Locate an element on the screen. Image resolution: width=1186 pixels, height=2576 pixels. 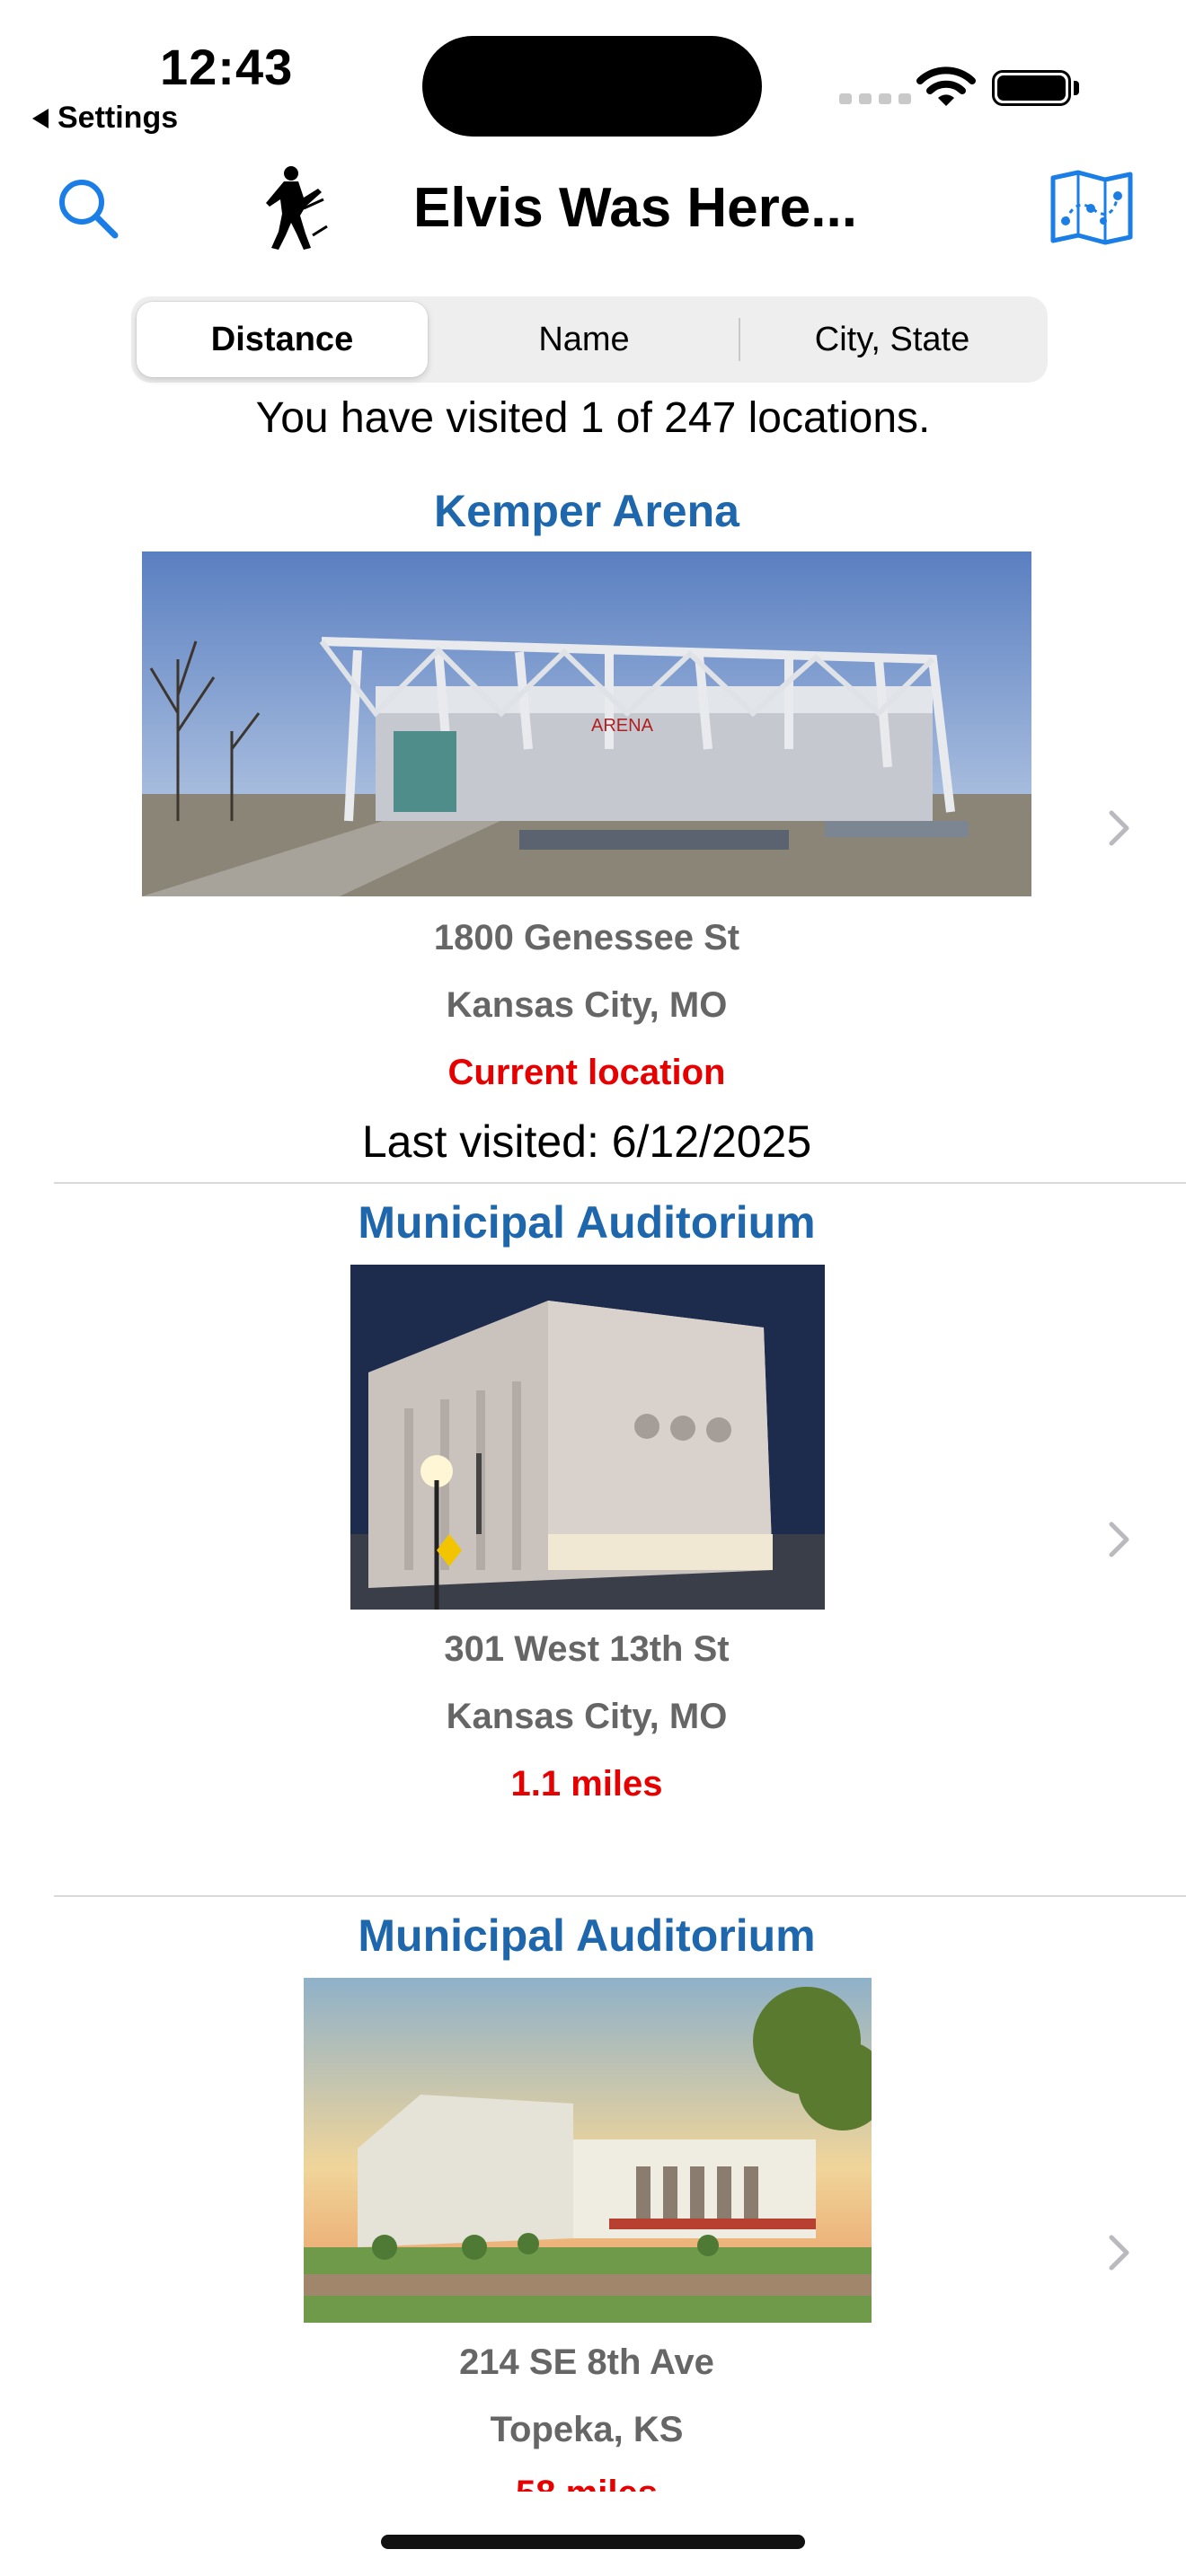
last-visited-label: Last visited: 6/12/2025 is located at coordinates (586, 1141).